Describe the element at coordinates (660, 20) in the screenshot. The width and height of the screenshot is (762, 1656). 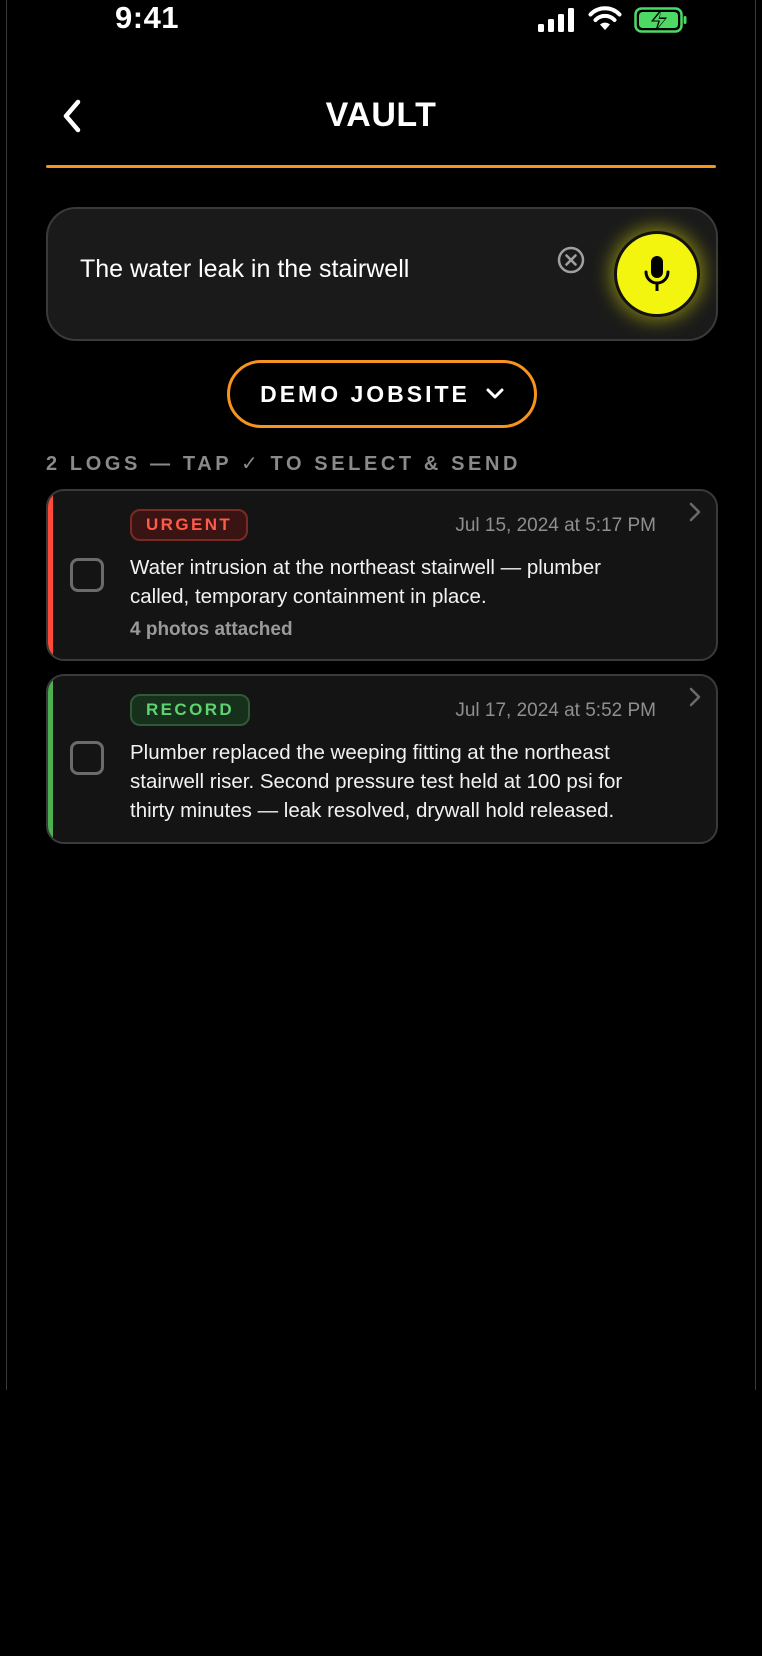
I see `battery-charging-icon` at that location.